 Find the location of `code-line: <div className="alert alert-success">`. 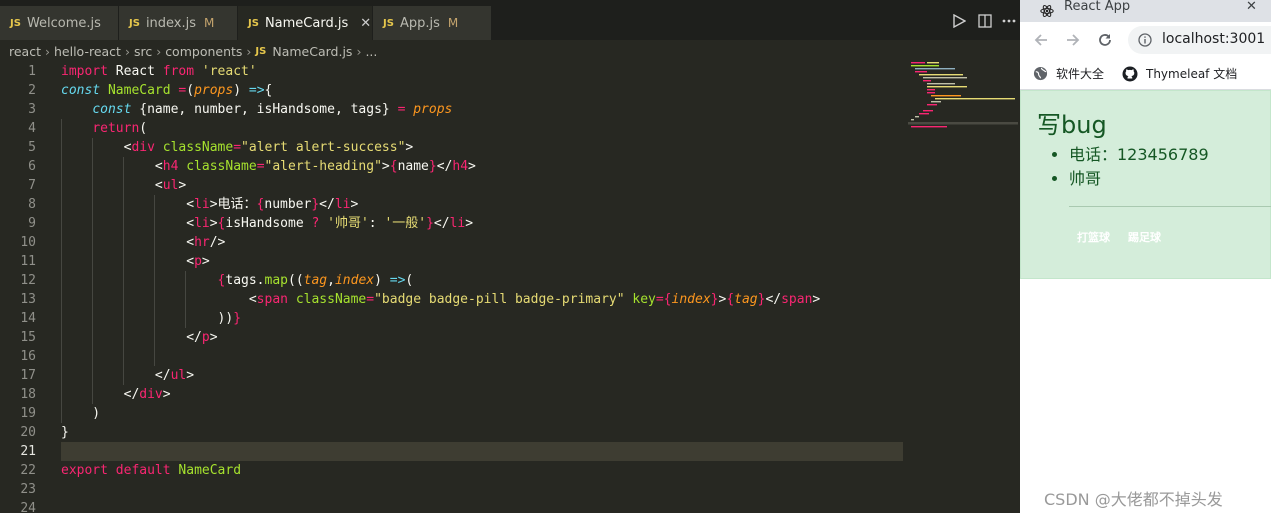

code-line: <div className="alert alert-success"> is located at coordinates (237, 147).